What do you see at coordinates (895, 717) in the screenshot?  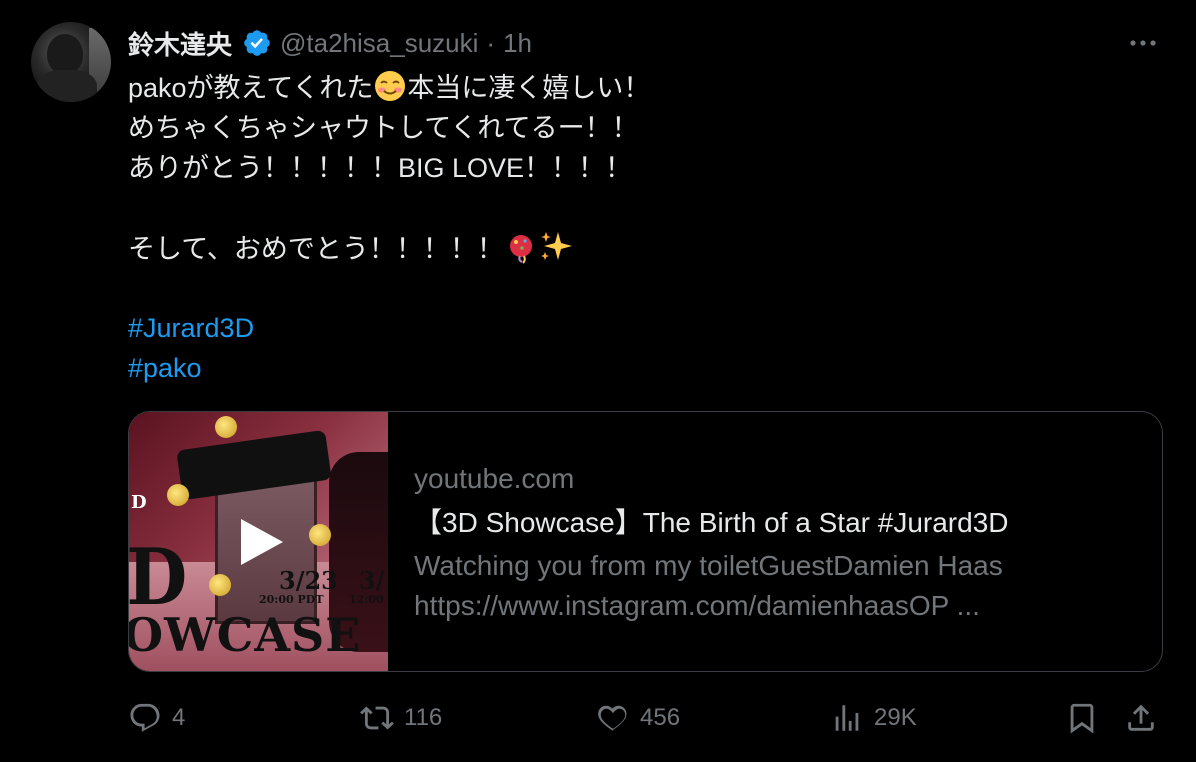 I see `views-count: 29K` at bounding box center [895, 717].